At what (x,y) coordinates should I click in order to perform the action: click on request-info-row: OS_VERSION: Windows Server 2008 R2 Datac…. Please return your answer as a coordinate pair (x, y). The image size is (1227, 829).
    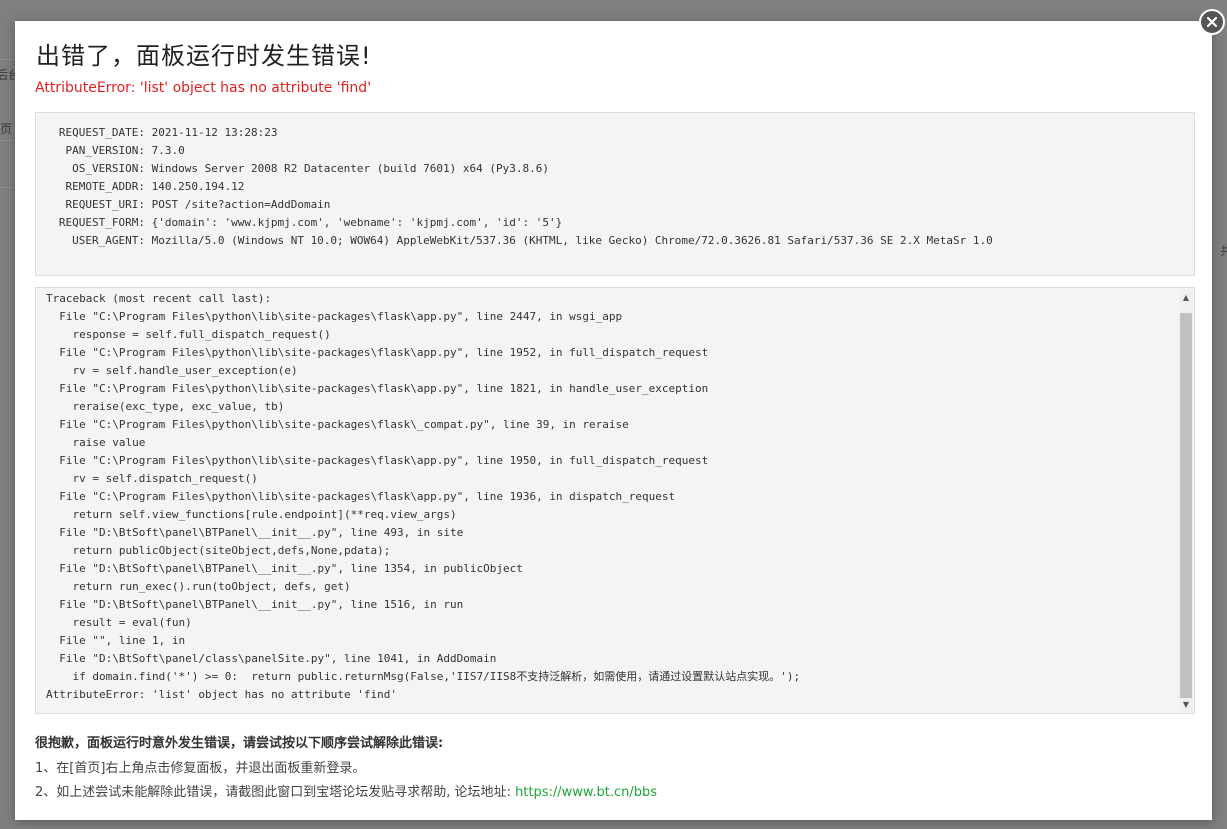
    Looking at the image, I should click on (615, 169).